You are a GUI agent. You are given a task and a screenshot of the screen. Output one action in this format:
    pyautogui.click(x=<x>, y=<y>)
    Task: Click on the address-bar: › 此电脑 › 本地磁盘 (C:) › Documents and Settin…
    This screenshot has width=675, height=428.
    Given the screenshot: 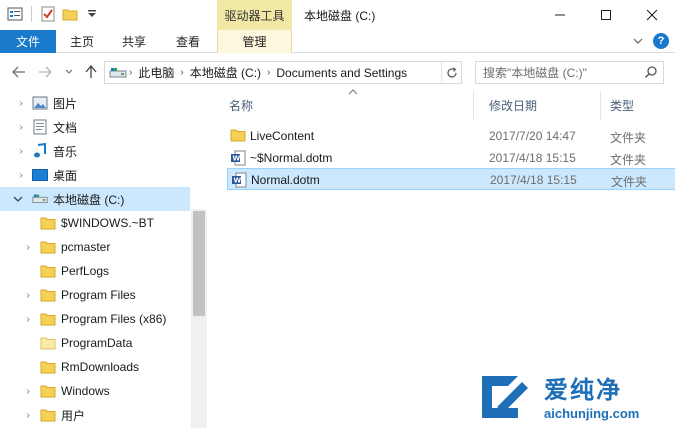 What is the action you would take?
    pyautogui.click(x=283, y=72)
    